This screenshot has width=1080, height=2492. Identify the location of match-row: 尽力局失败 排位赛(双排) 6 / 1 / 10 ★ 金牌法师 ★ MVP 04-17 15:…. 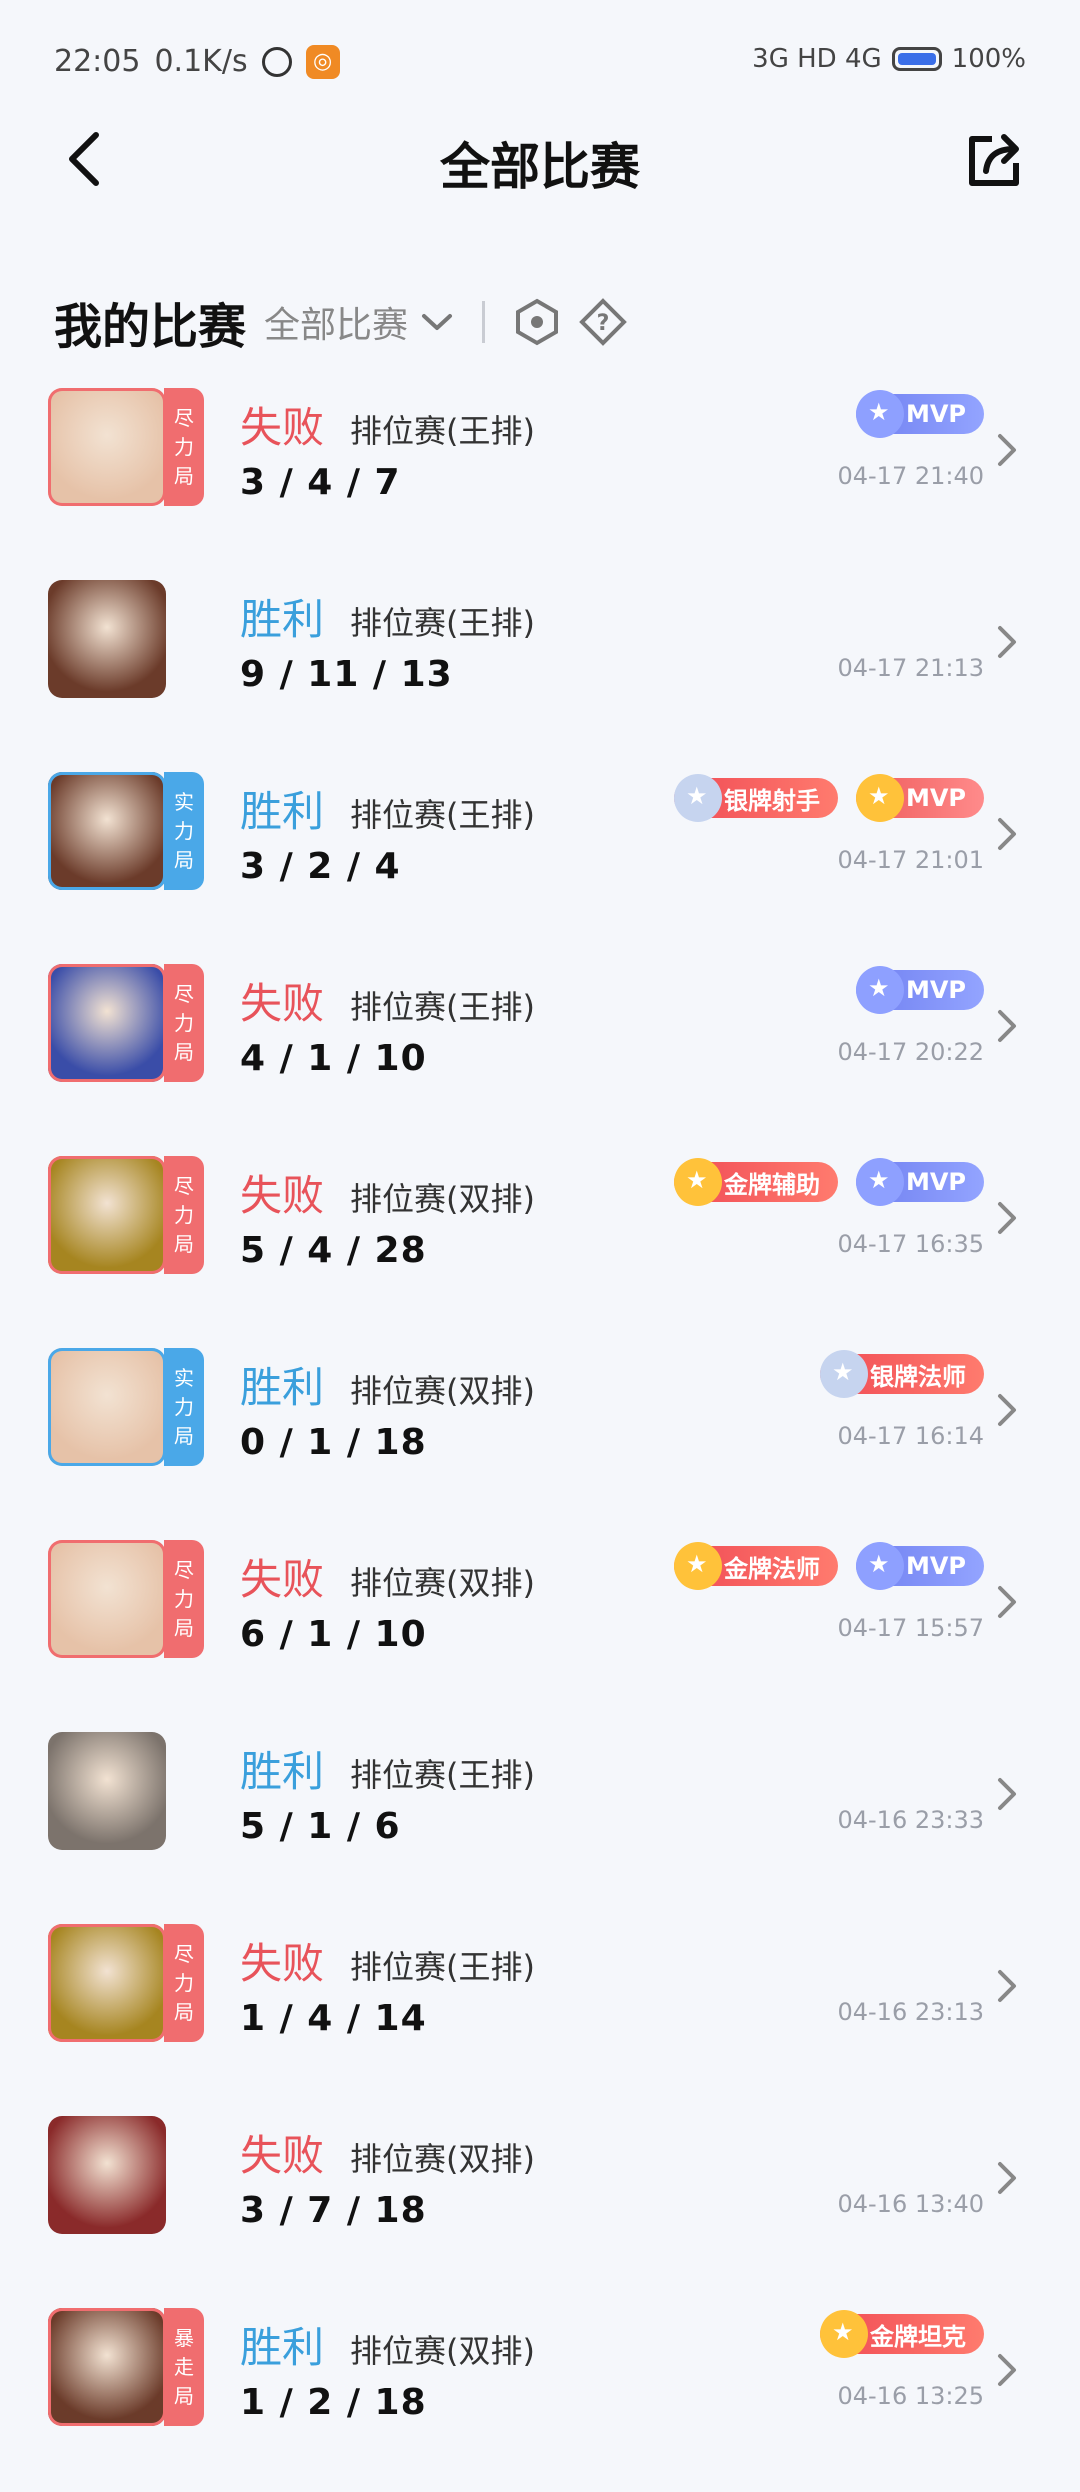
(540, 1628).